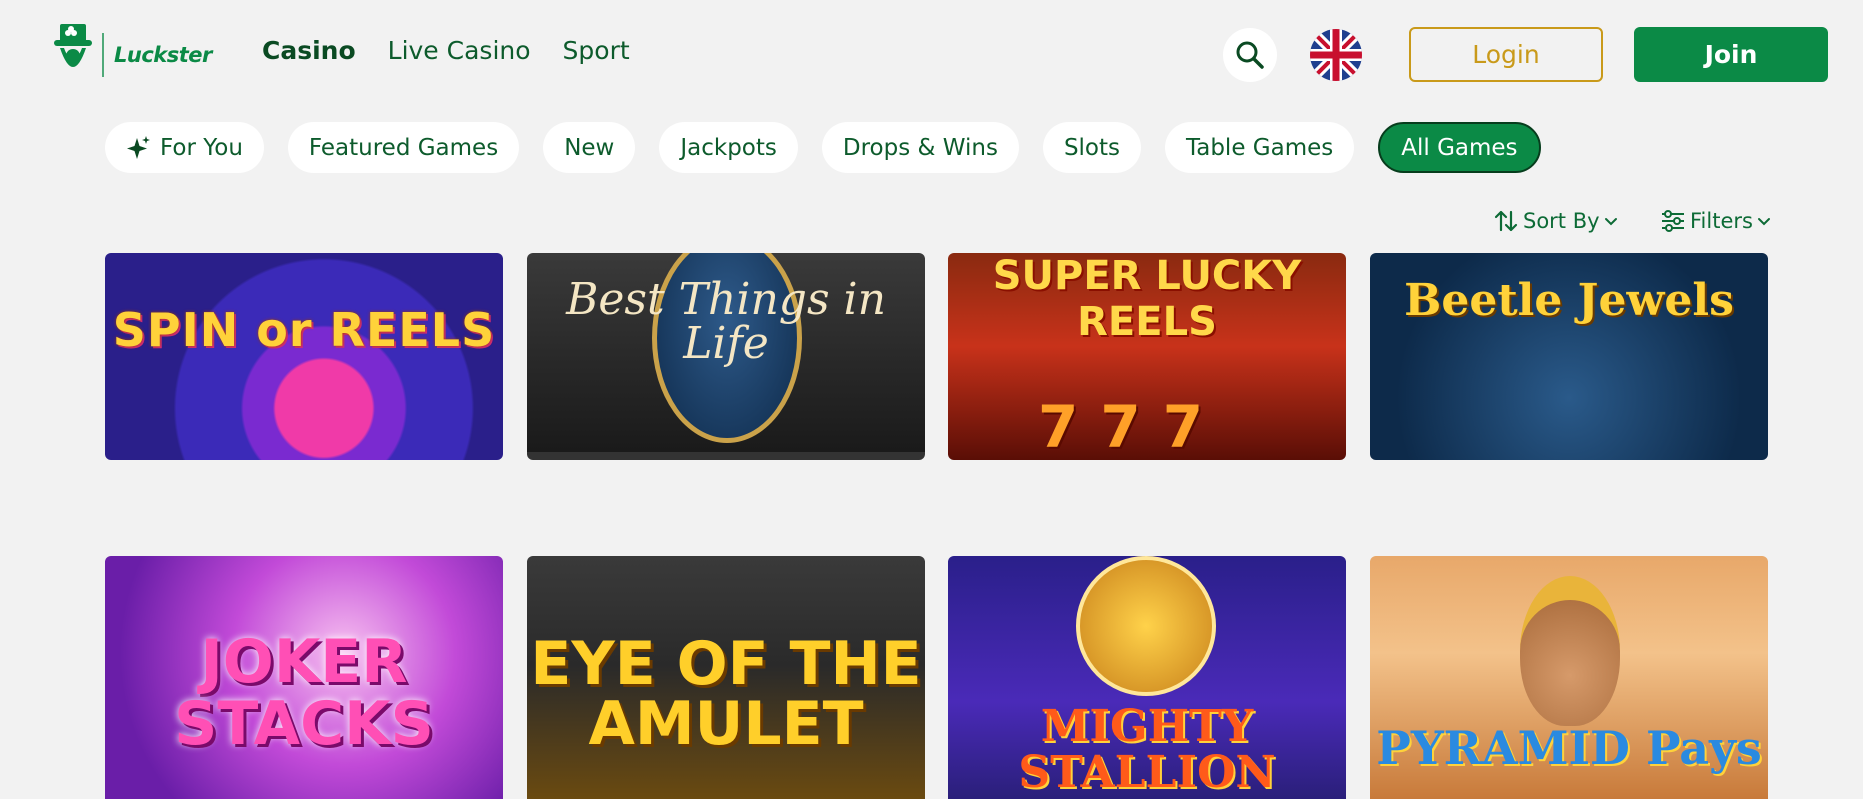  I want to click on tab-jackpots: Jackpots, so click(728, 147).